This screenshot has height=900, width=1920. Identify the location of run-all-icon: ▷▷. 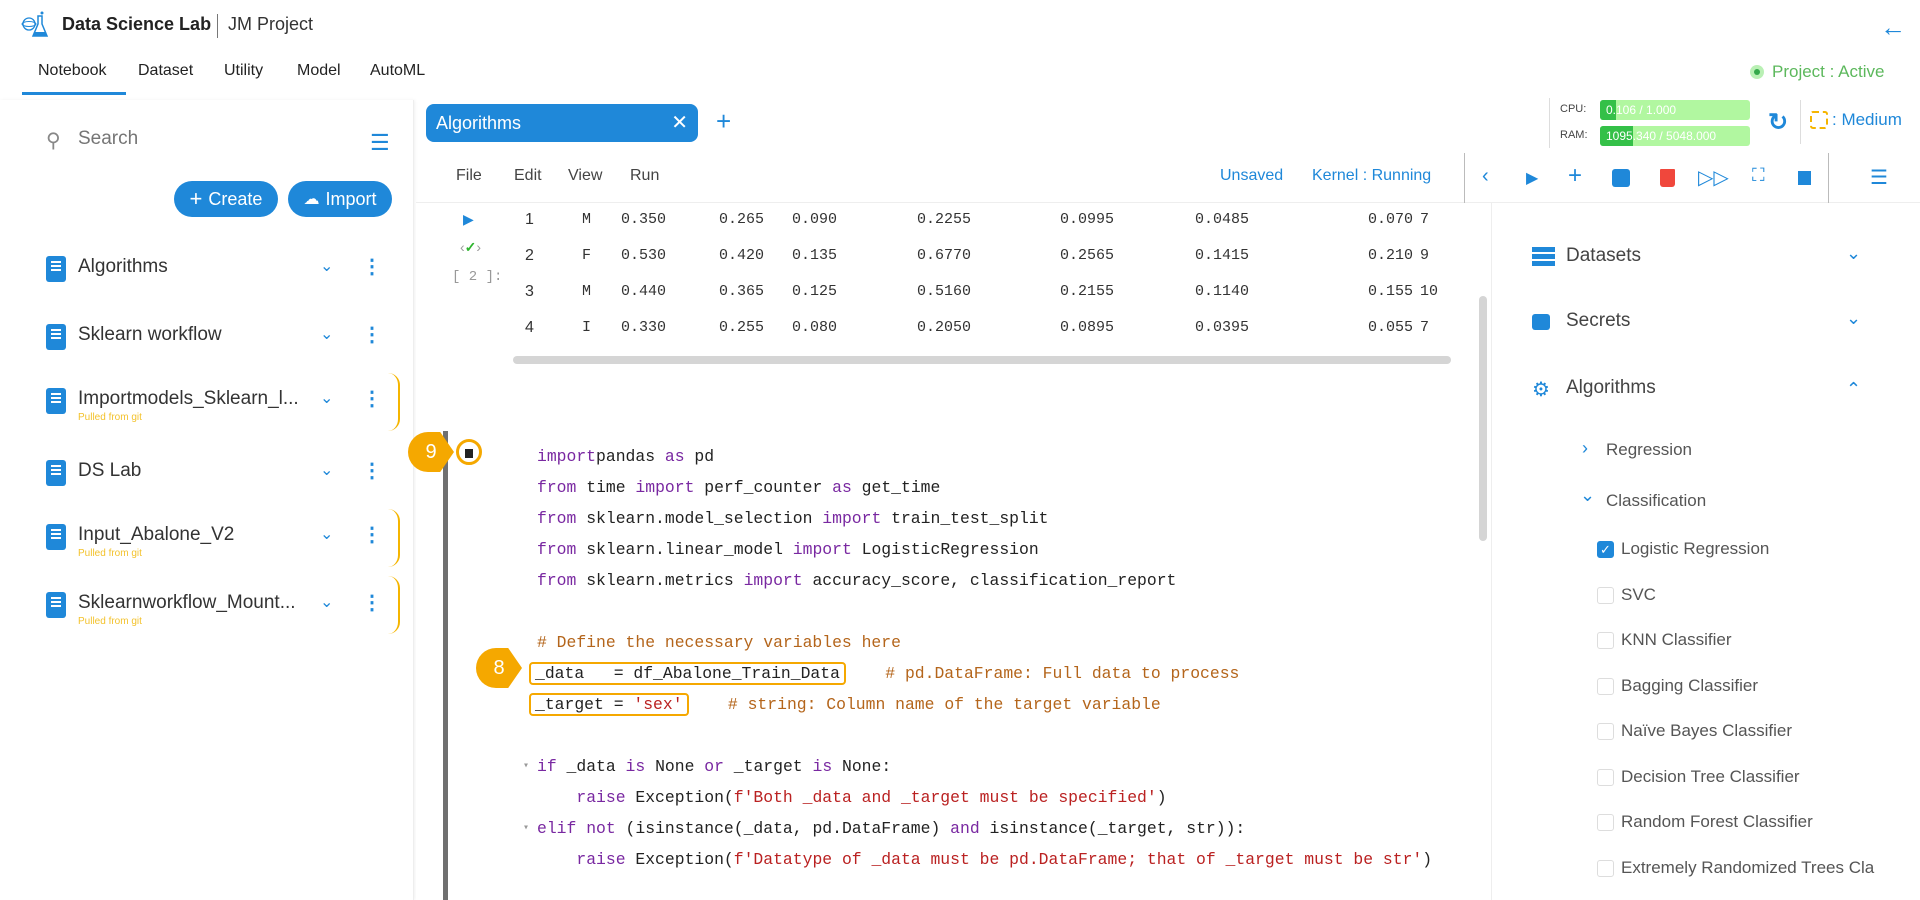
(1713, 177).